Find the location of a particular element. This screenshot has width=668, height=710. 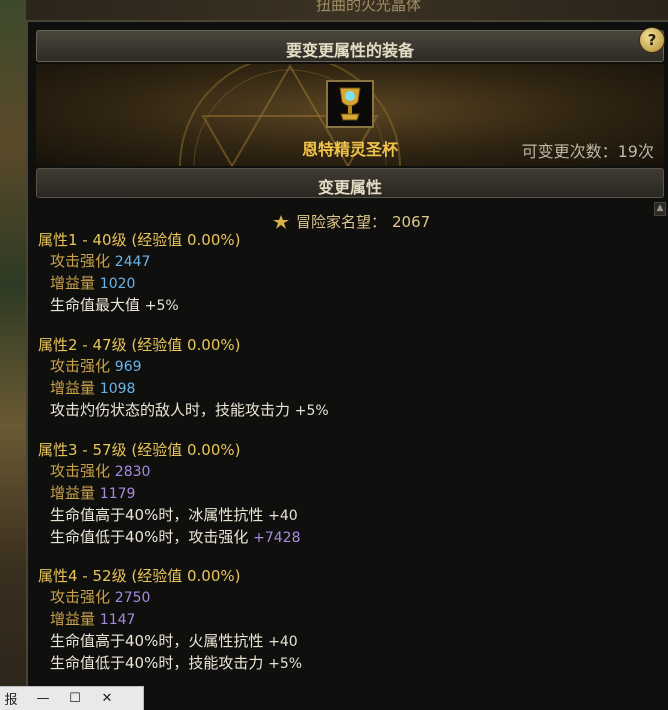

gain-line: 增益量 1020 is located at coordinates (139, 284).